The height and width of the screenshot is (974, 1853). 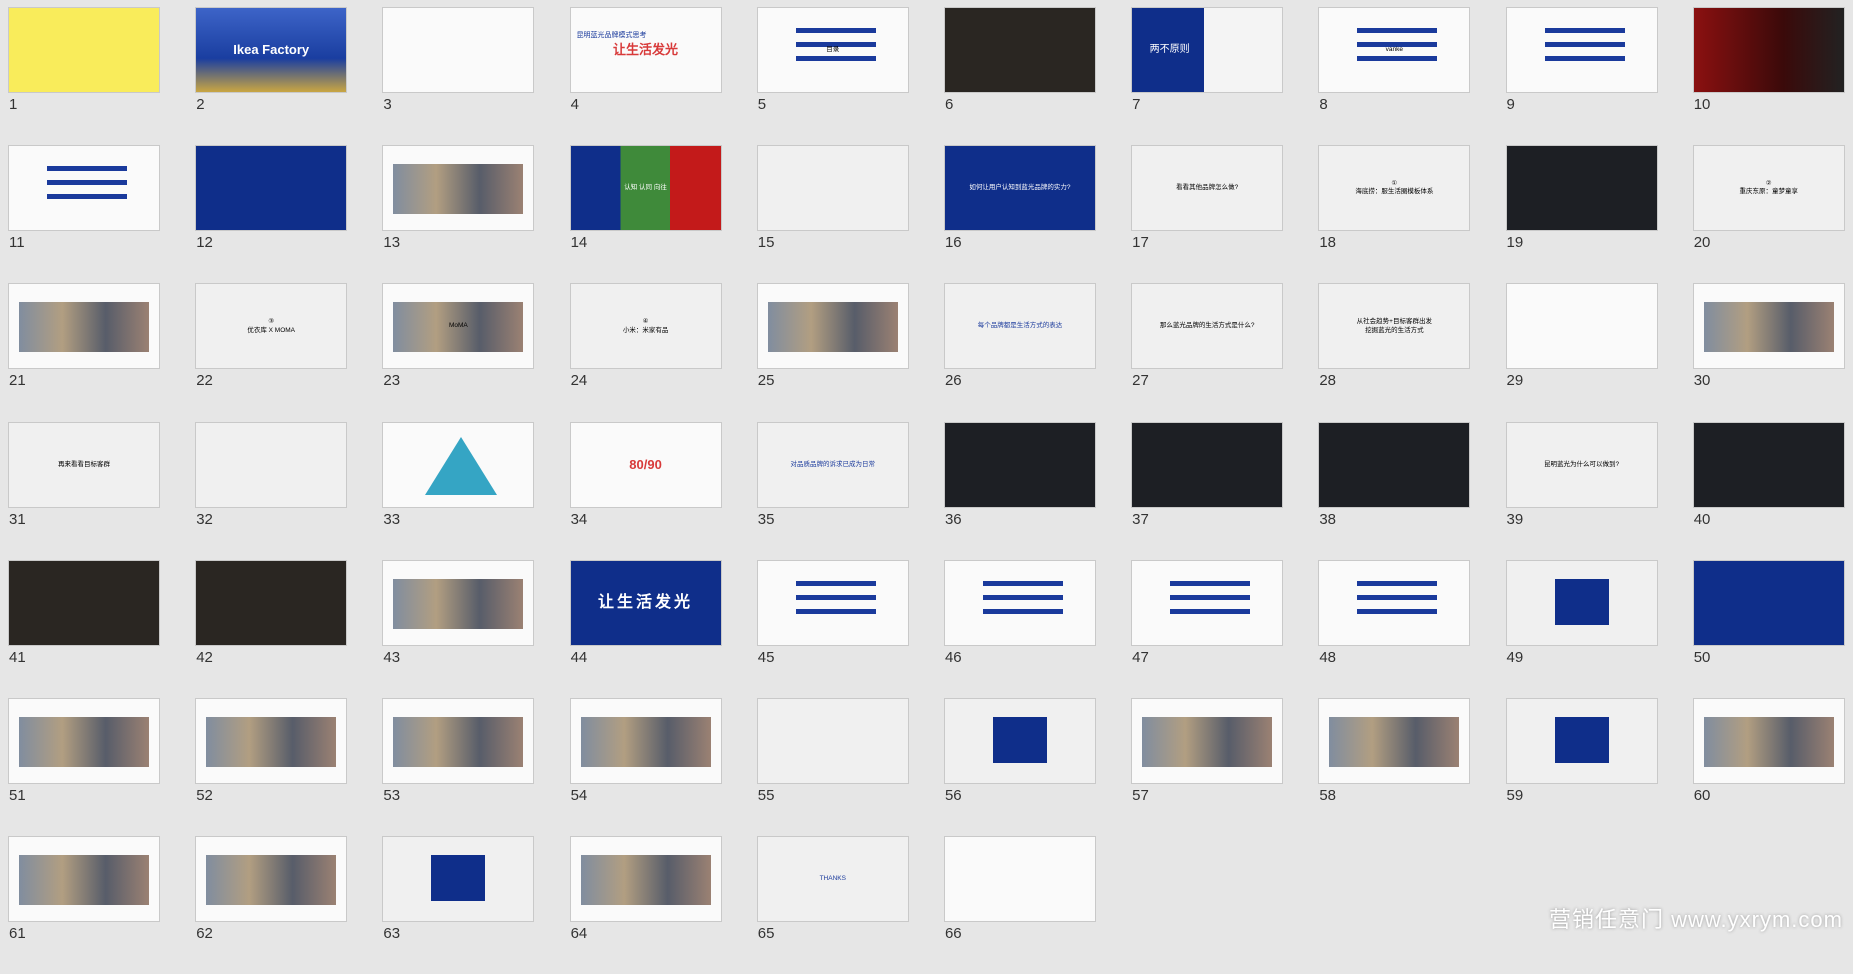 I want to click on slide-number: 55, so click(x=766, y=795).